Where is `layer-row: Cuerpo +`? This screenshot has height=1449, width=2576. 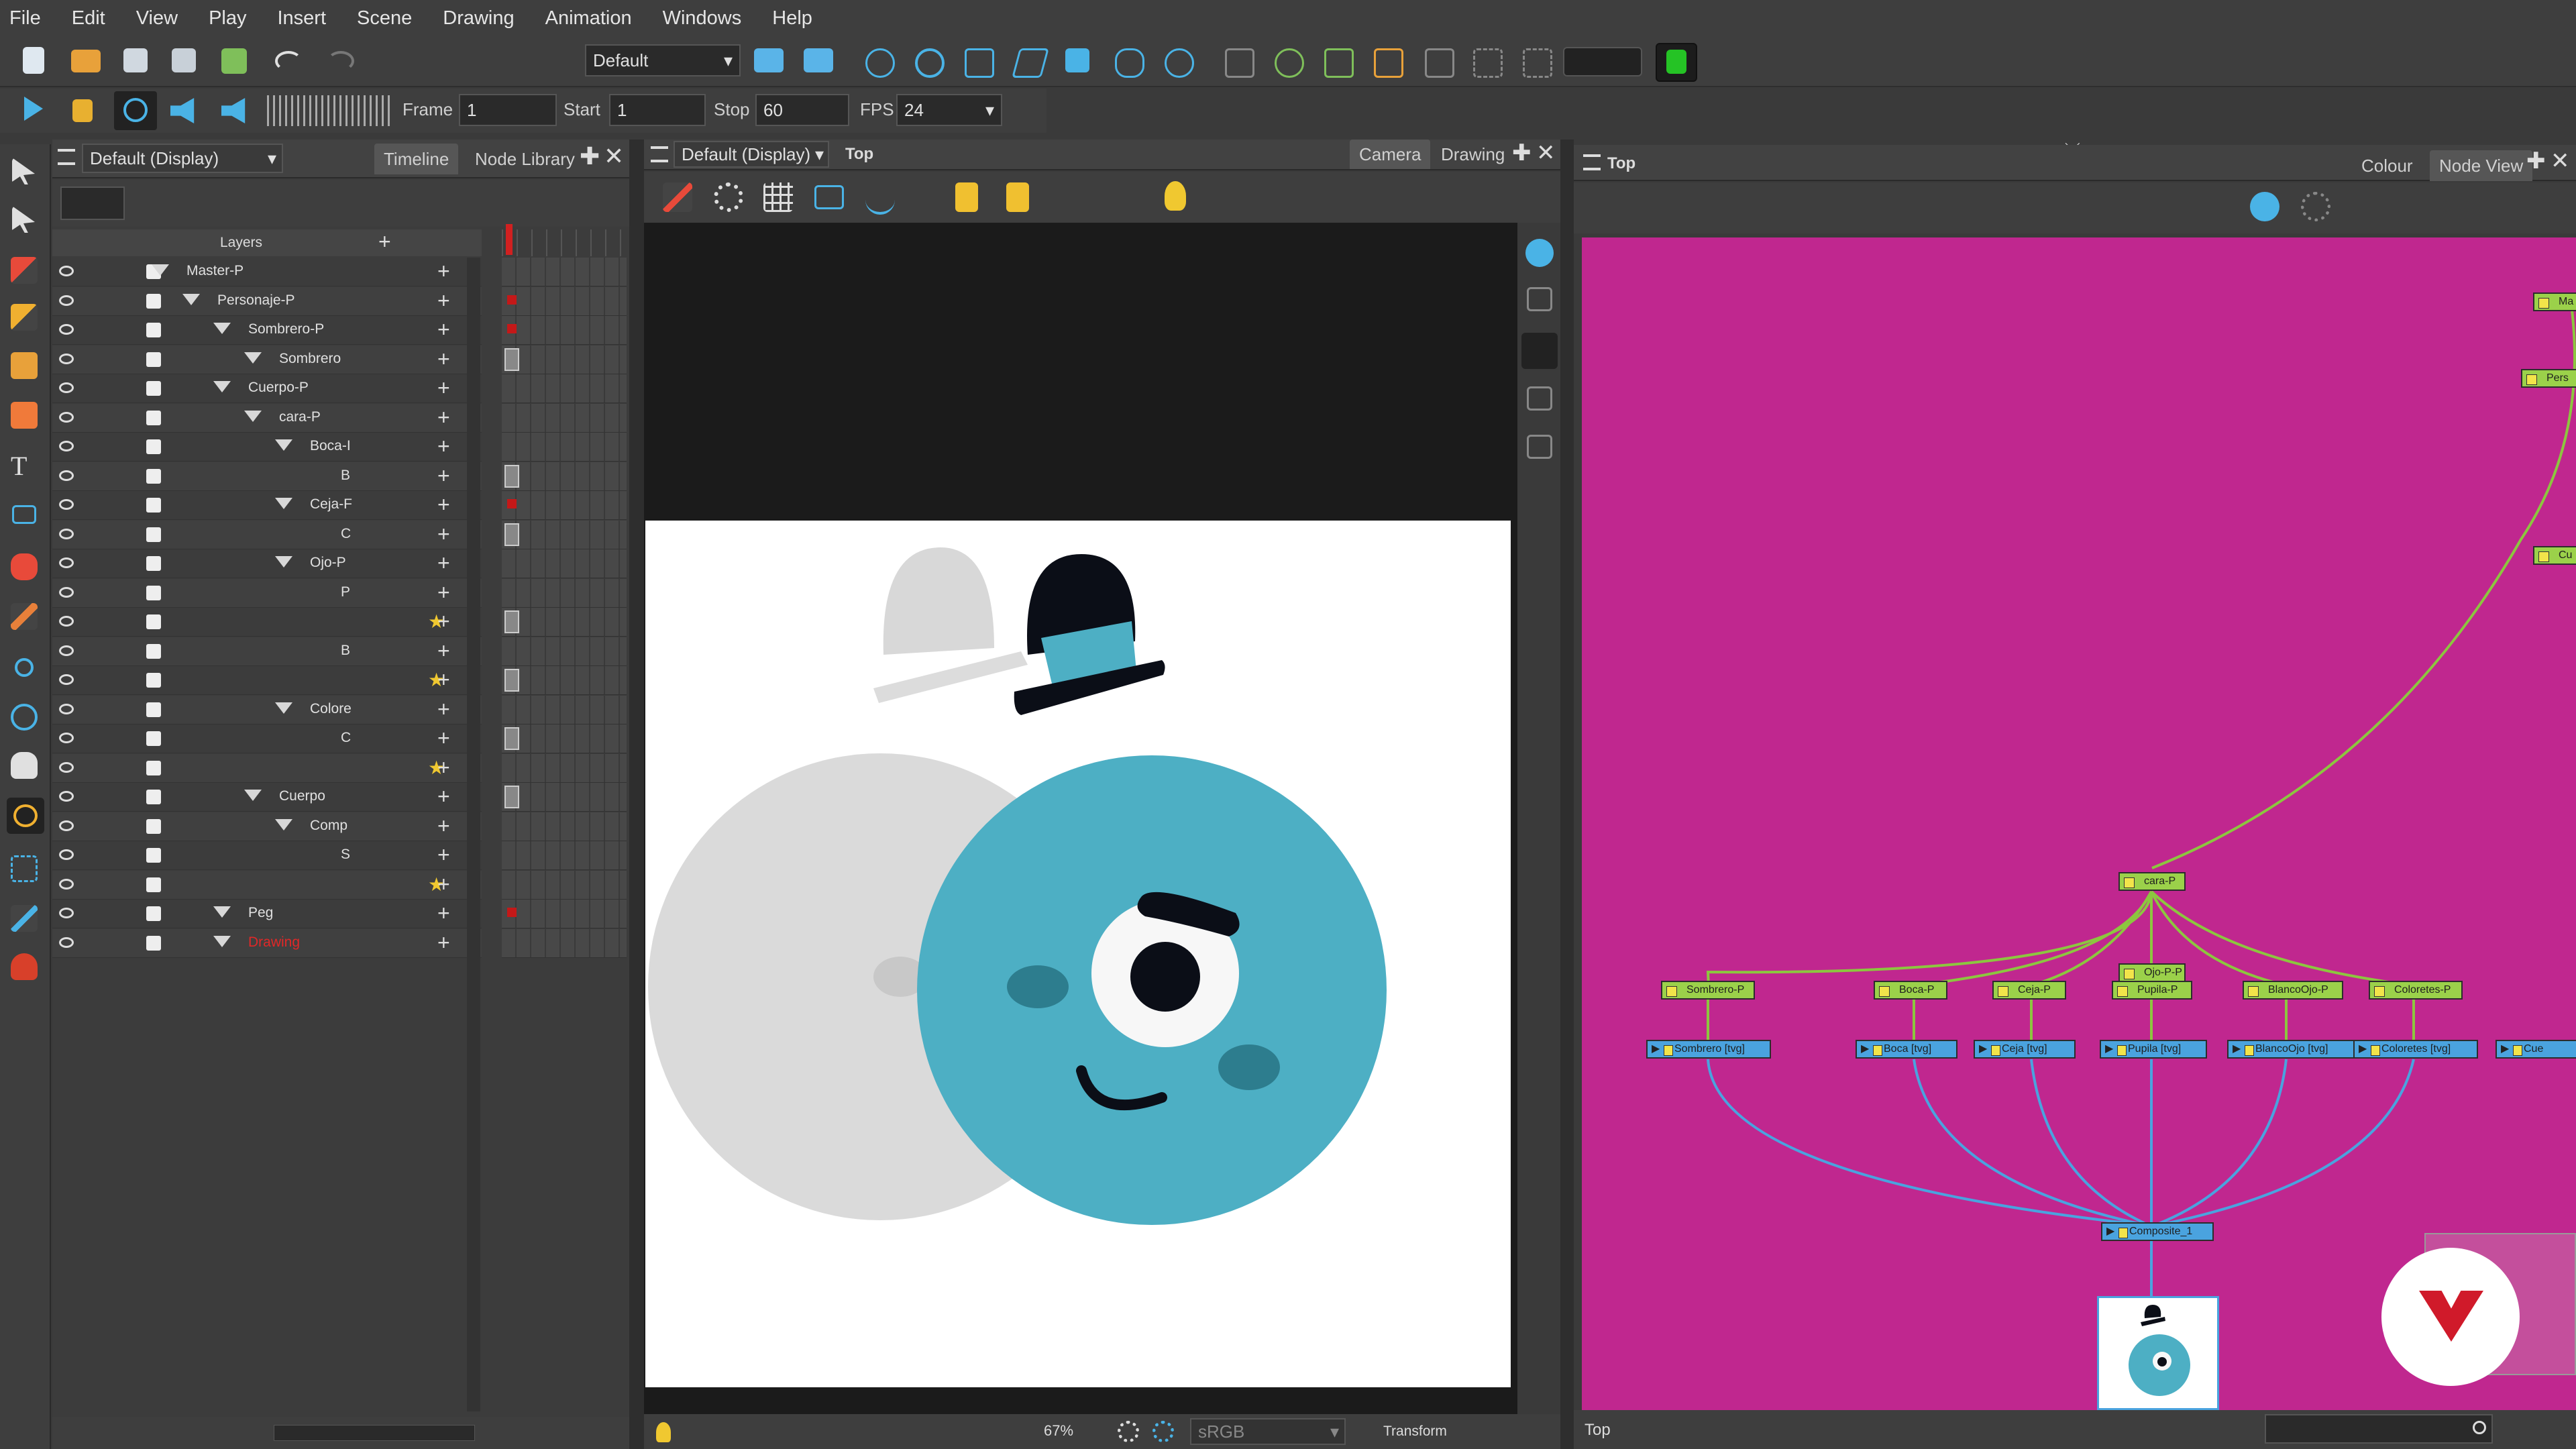
layer-row: Cuerpo + is located at coordinates (267, 797).